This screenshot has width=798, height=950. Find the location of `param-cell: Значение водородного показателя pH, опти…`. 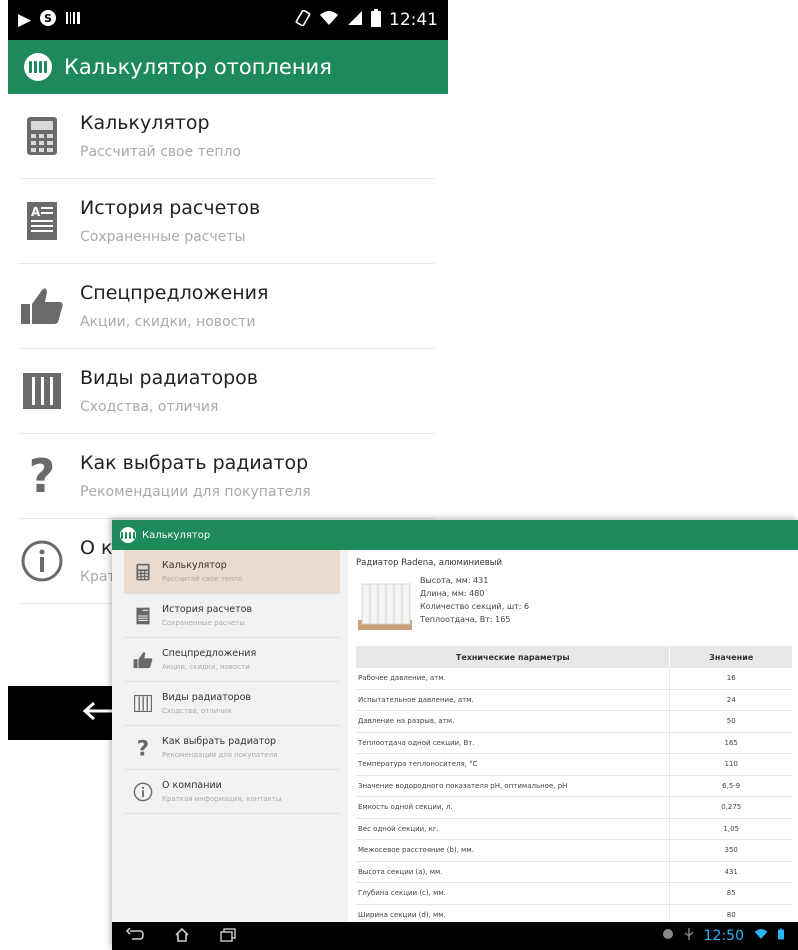

param-cell: Значение водородного показателя pH, опти… is located at coordinates (513, 786).